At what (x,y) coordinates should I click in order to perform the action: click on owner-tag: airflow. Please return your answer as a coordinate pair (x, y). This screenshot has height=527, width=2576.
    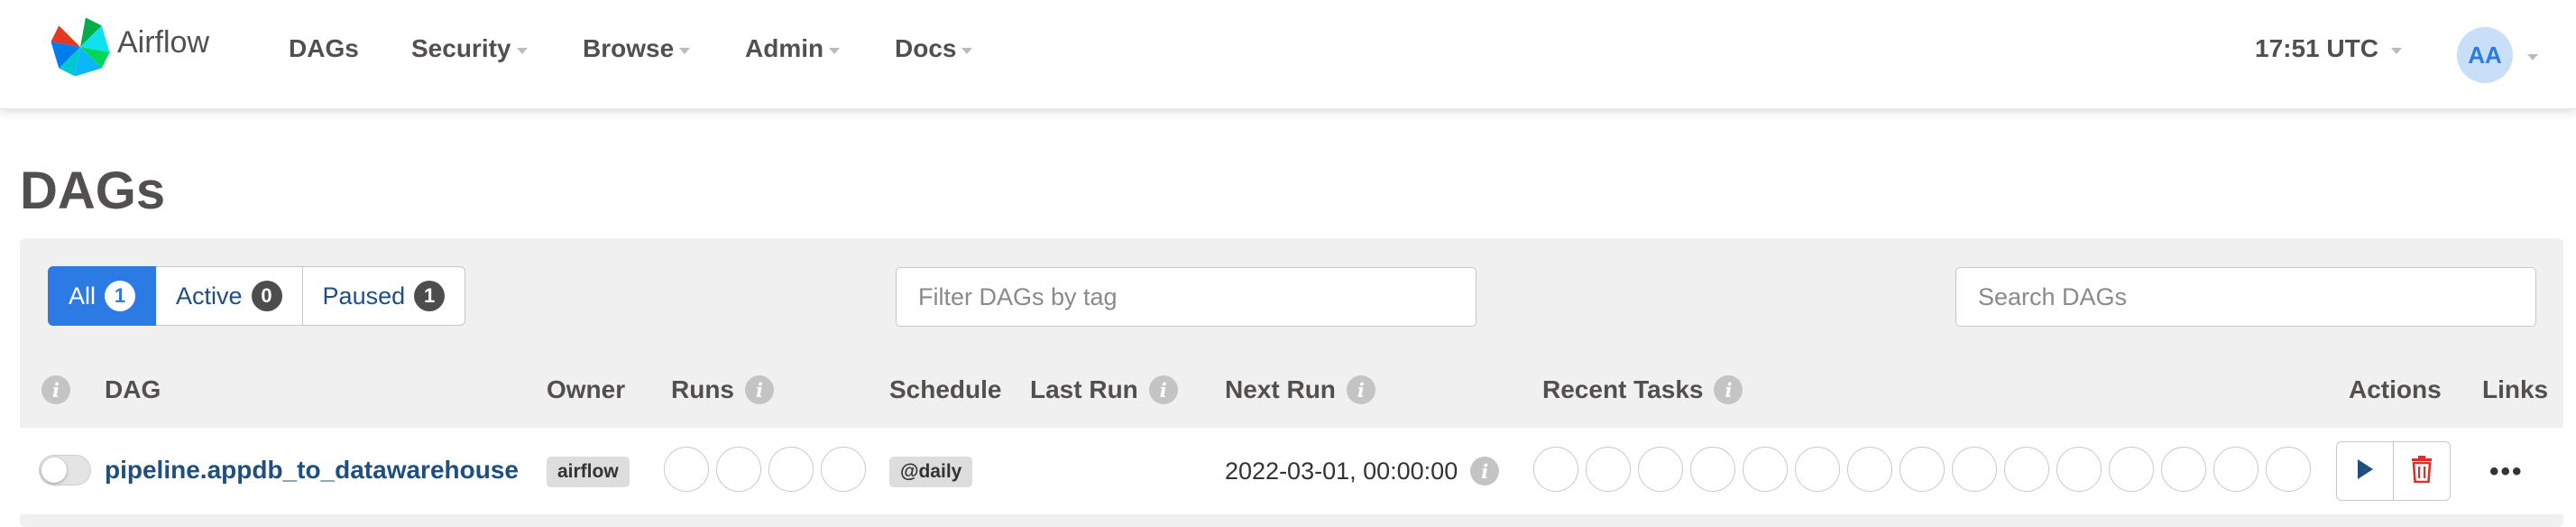
    Looking at the image, I should click on (588, 472).